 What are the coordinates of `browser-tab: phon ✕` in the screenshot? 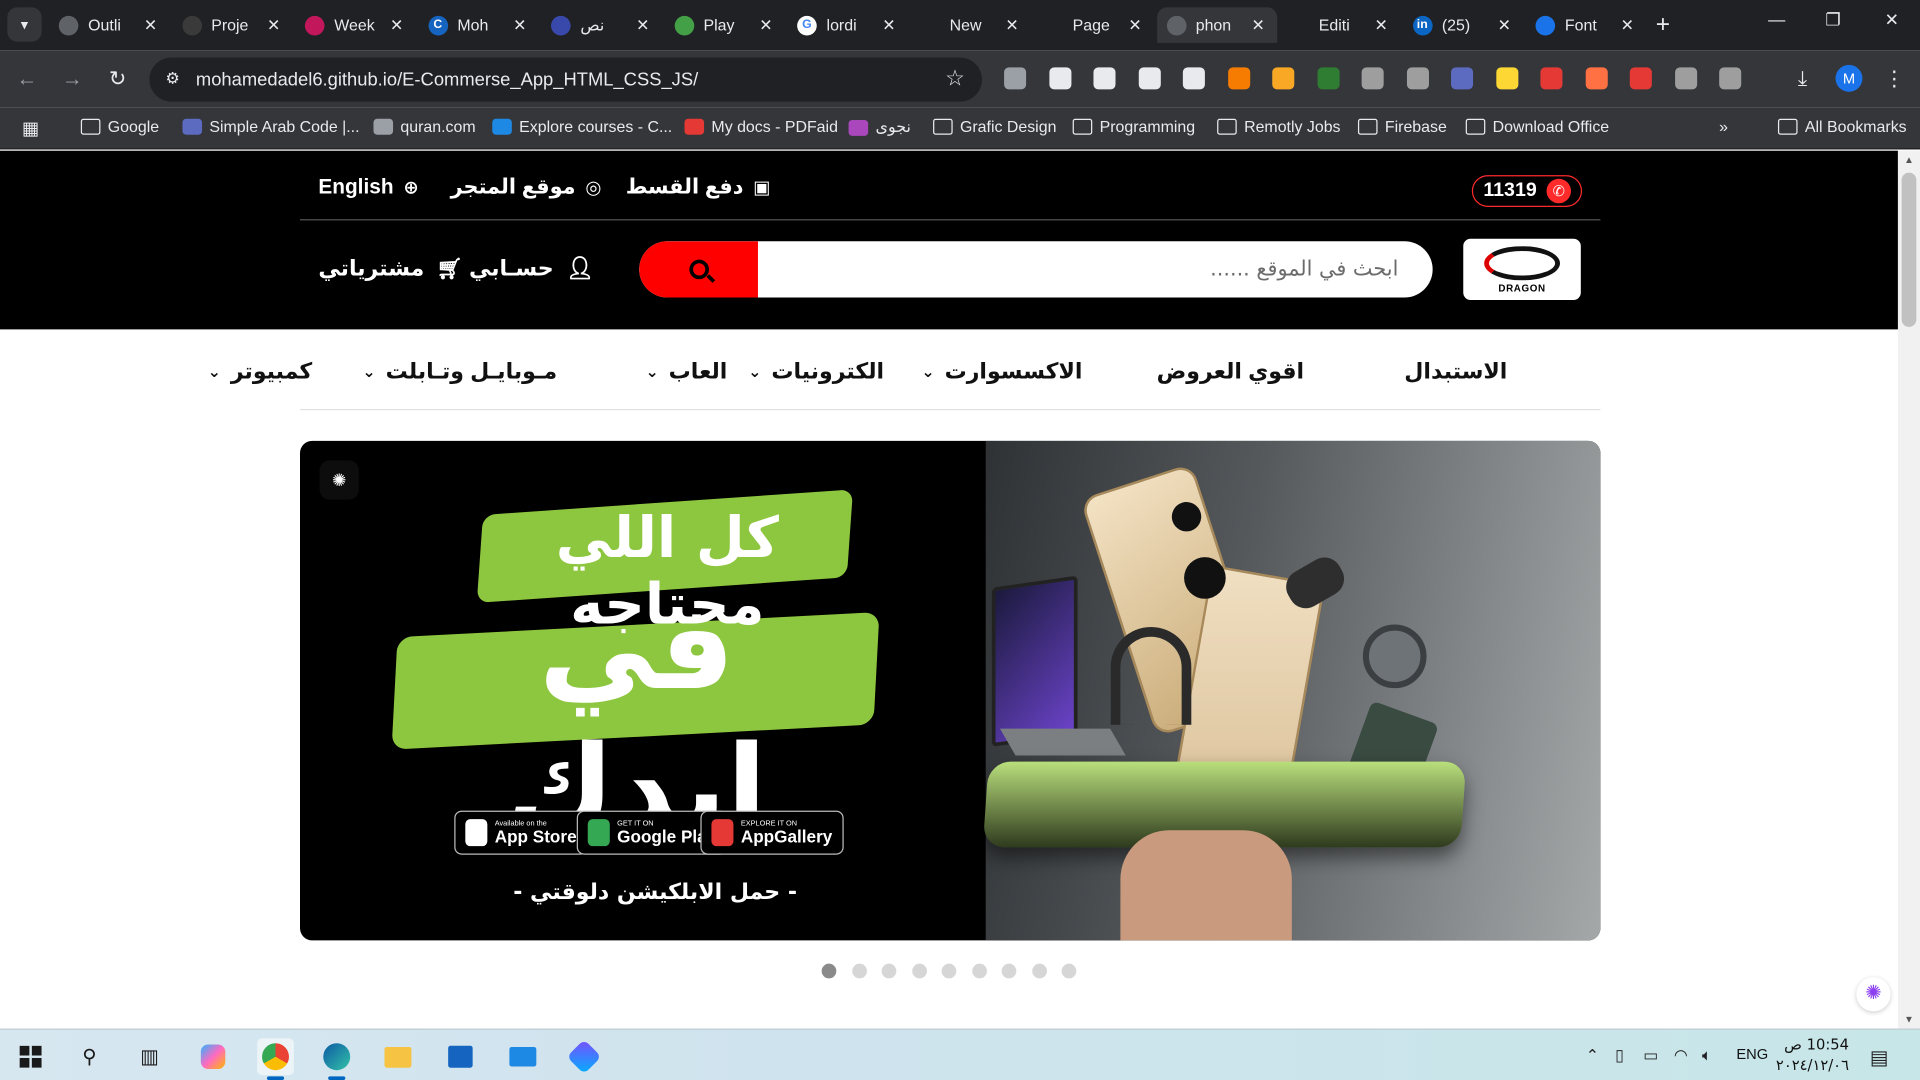 It's located at (1216, 25).